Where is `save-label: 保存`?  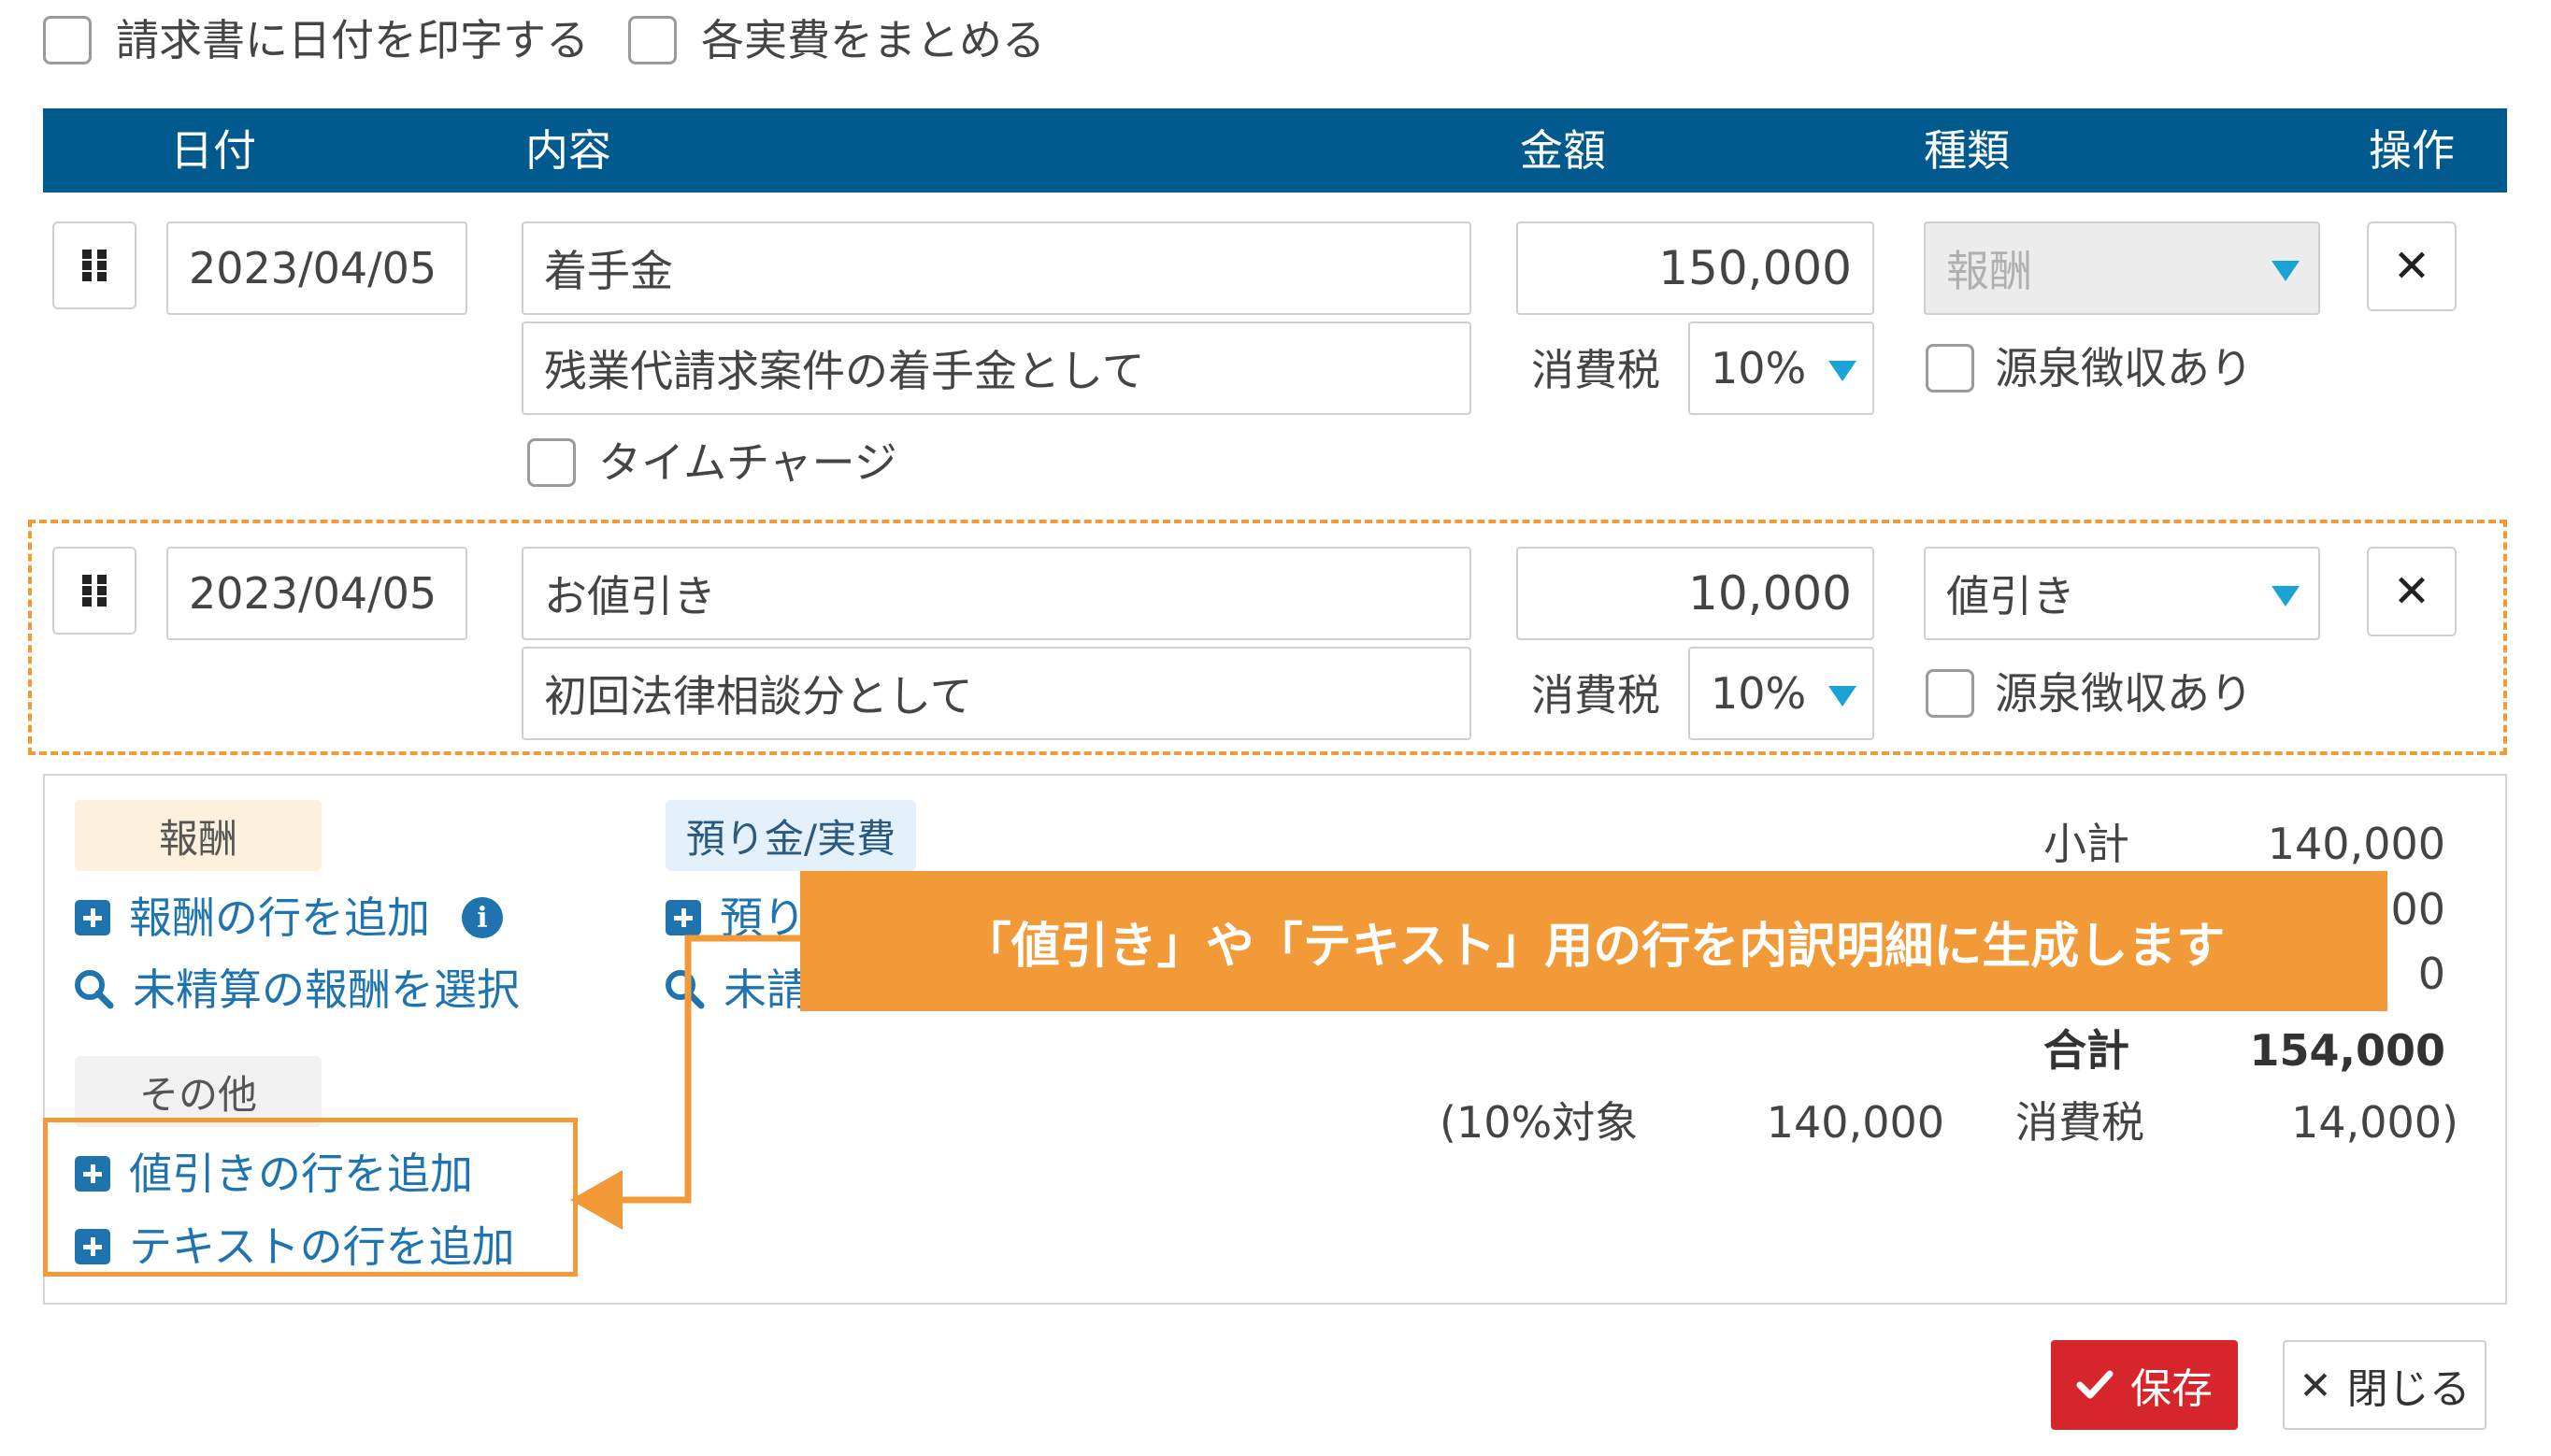 save-label: 保存 is located at coordinates (2171, 1389).